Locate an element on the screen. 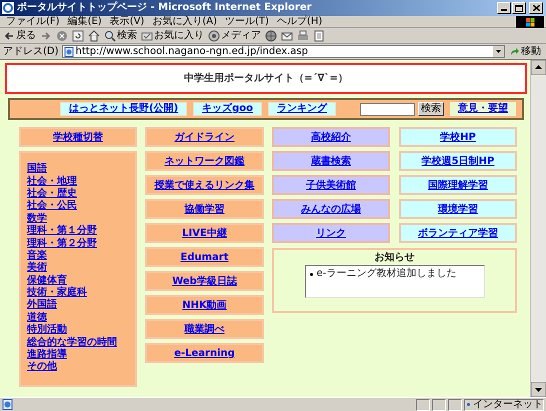 The width and height of the screenshot is (546, 411). tile-link: 学校HP is located at coordinates (458, 137).